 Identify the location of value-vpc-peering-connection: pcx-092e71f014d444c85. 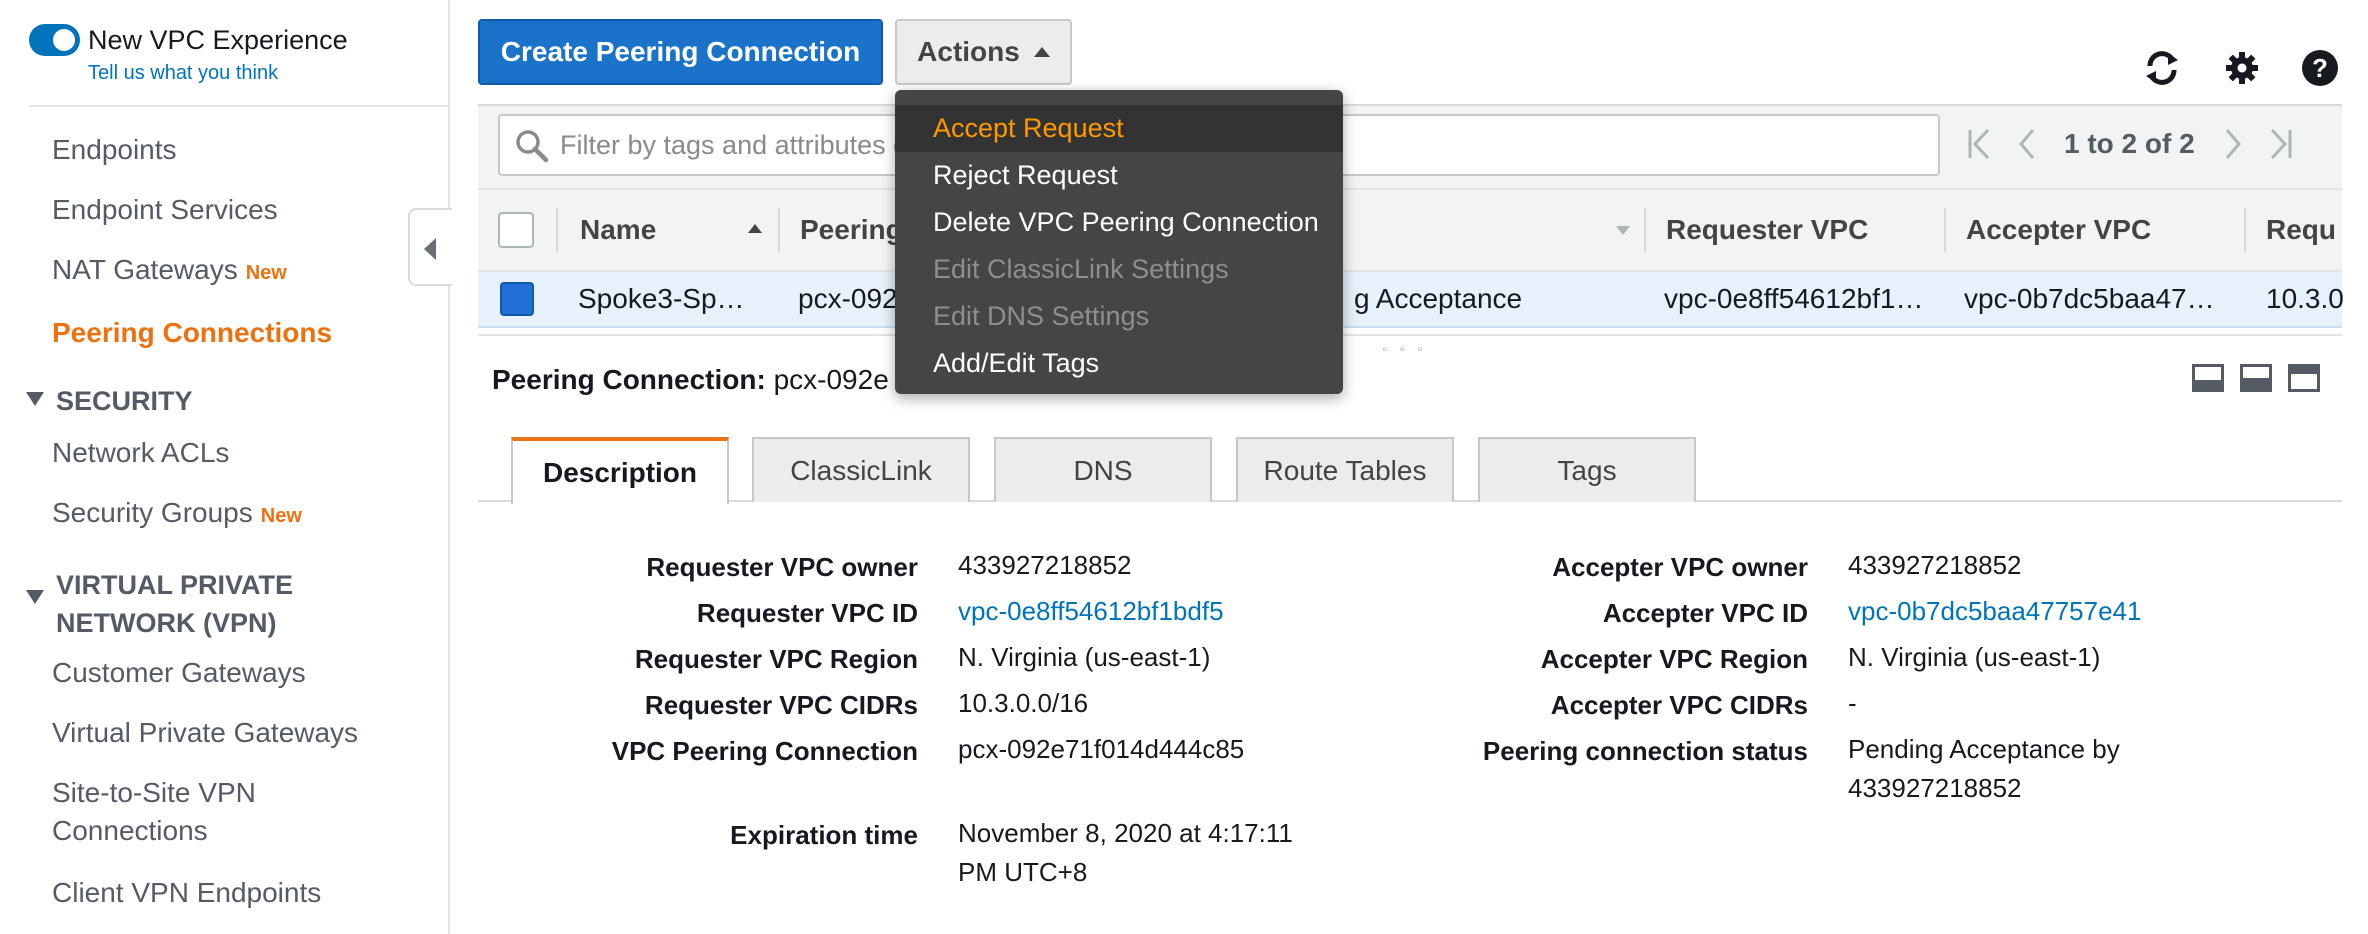
(1101, 749).